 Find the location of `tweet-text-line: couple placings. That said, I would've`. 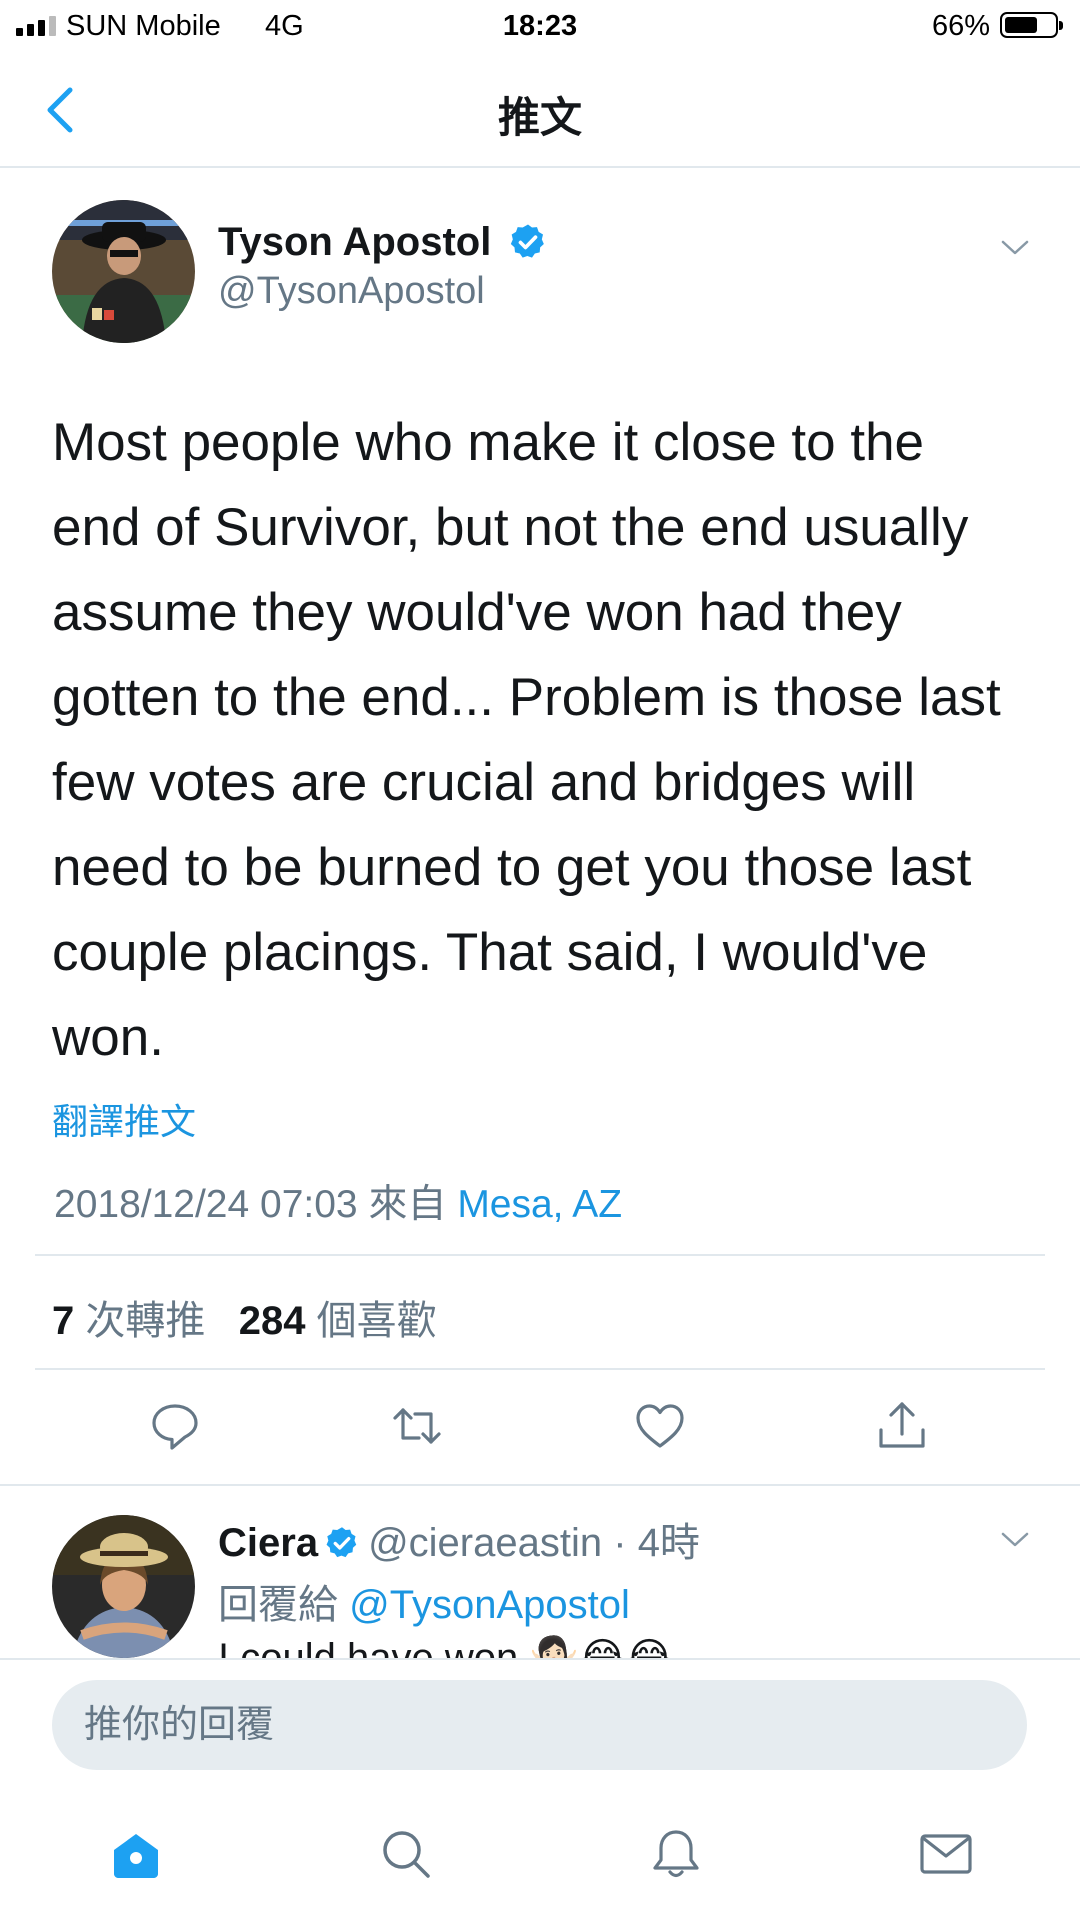

tweet-text-line: couple placings. That said, I would've is located at coordinates (490, 952).